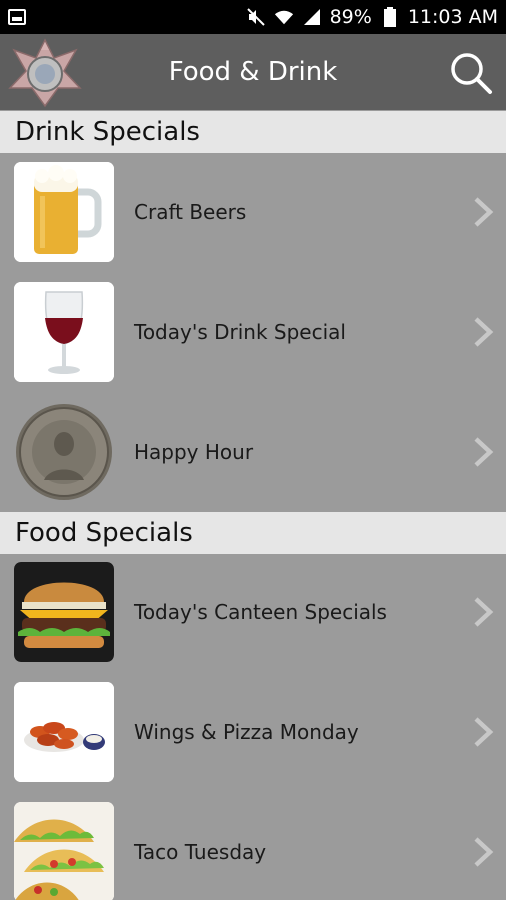 The image size is (506, 900). Describe the element at coordinates (350, 17) in the screenshot. I see `battery-percent: 89%` at that location.